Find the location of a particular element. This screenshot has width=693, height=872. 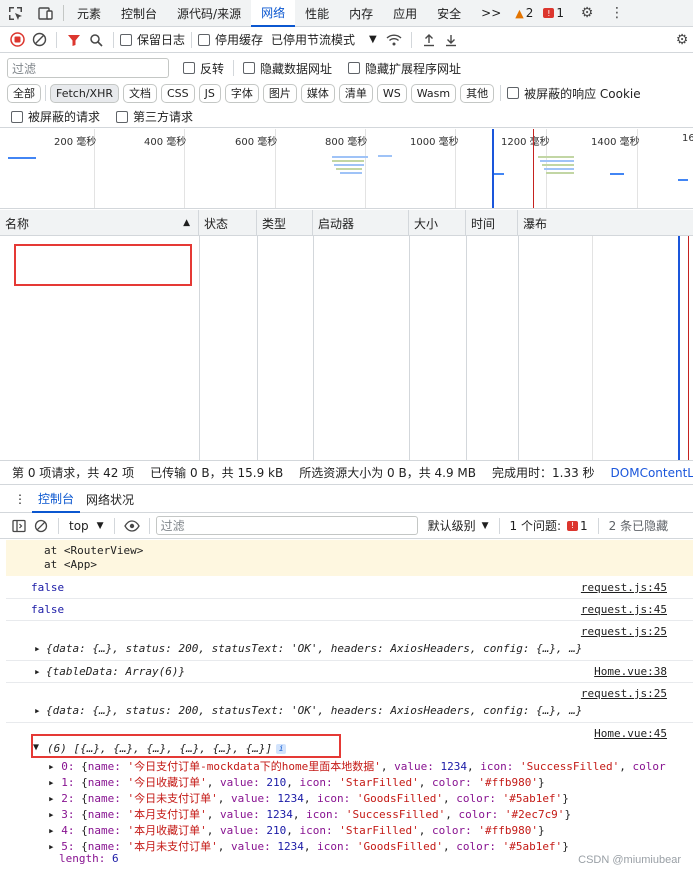

tab-security: 安全 is located at coordinates (449, 13).